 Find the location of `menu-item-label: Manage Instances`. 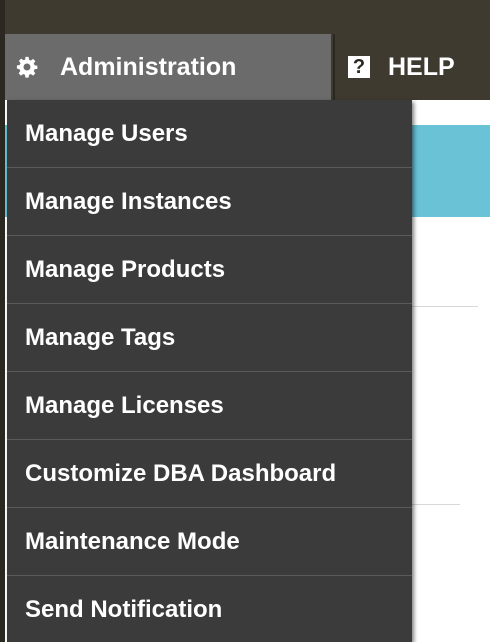

menu-item-label: Manage Instances is located at coordinates (128, 201).